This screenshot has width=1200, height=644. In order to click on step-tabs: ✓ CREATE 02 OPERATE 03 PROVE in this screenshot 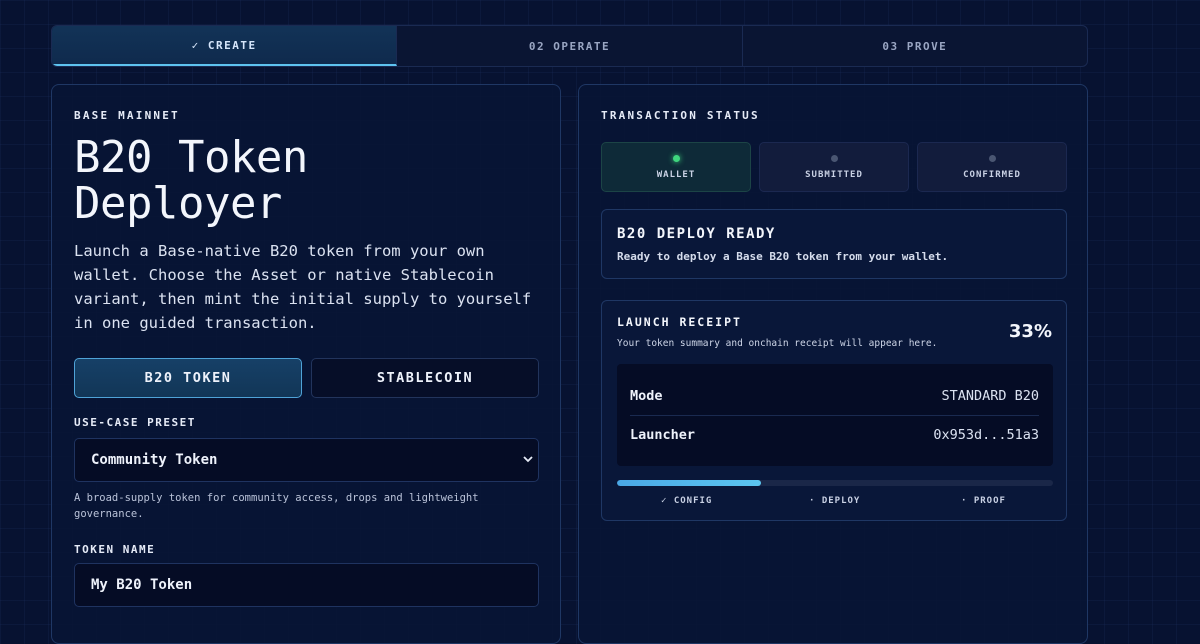, I will do `click(569, 46)`.